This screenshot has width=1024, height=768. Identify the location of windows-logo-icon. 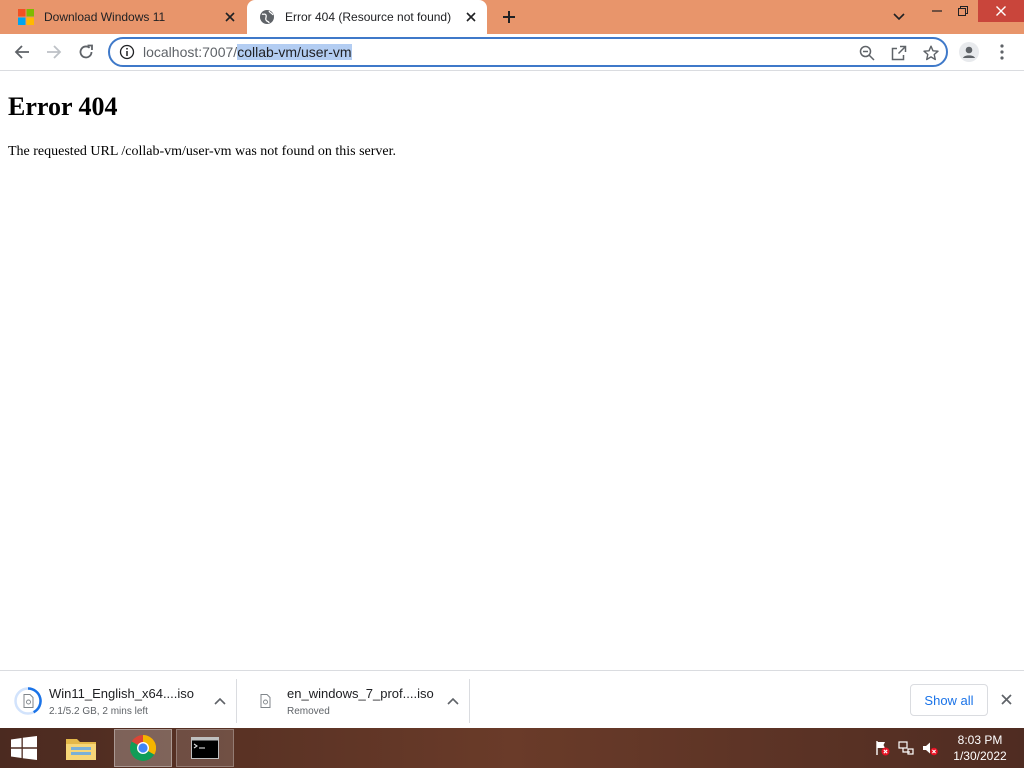
(24, 748).